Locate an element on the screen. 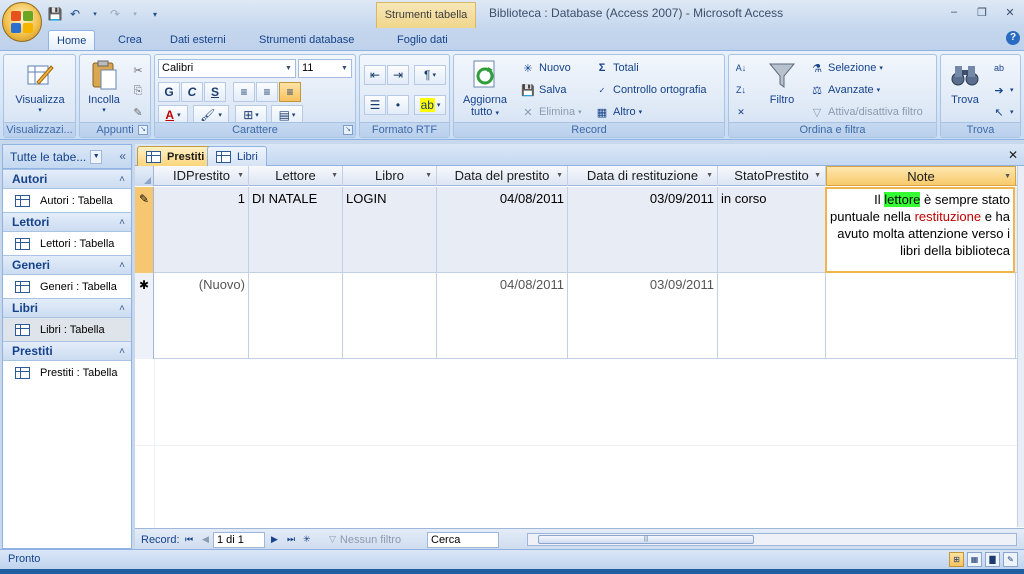 The image size is (1024, 574). cell-note is located at coordinates (921, 316).